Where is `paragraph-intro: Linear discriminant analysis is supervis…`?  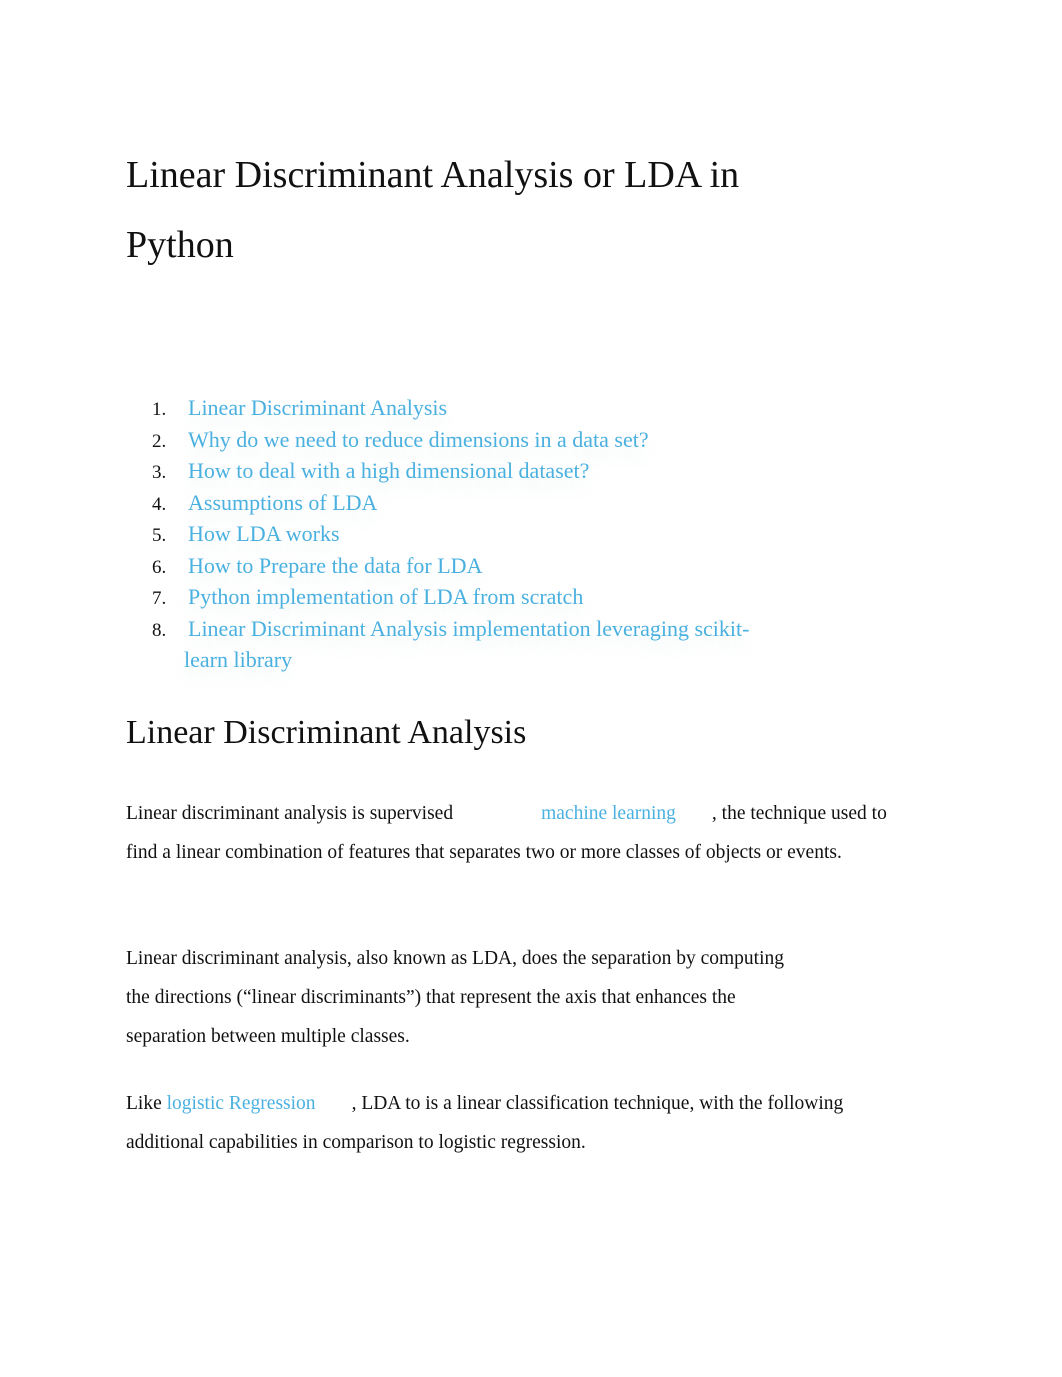 paragraph-intro: Linear discriminant analysis is supervis… is located at coordinates (521, 833).